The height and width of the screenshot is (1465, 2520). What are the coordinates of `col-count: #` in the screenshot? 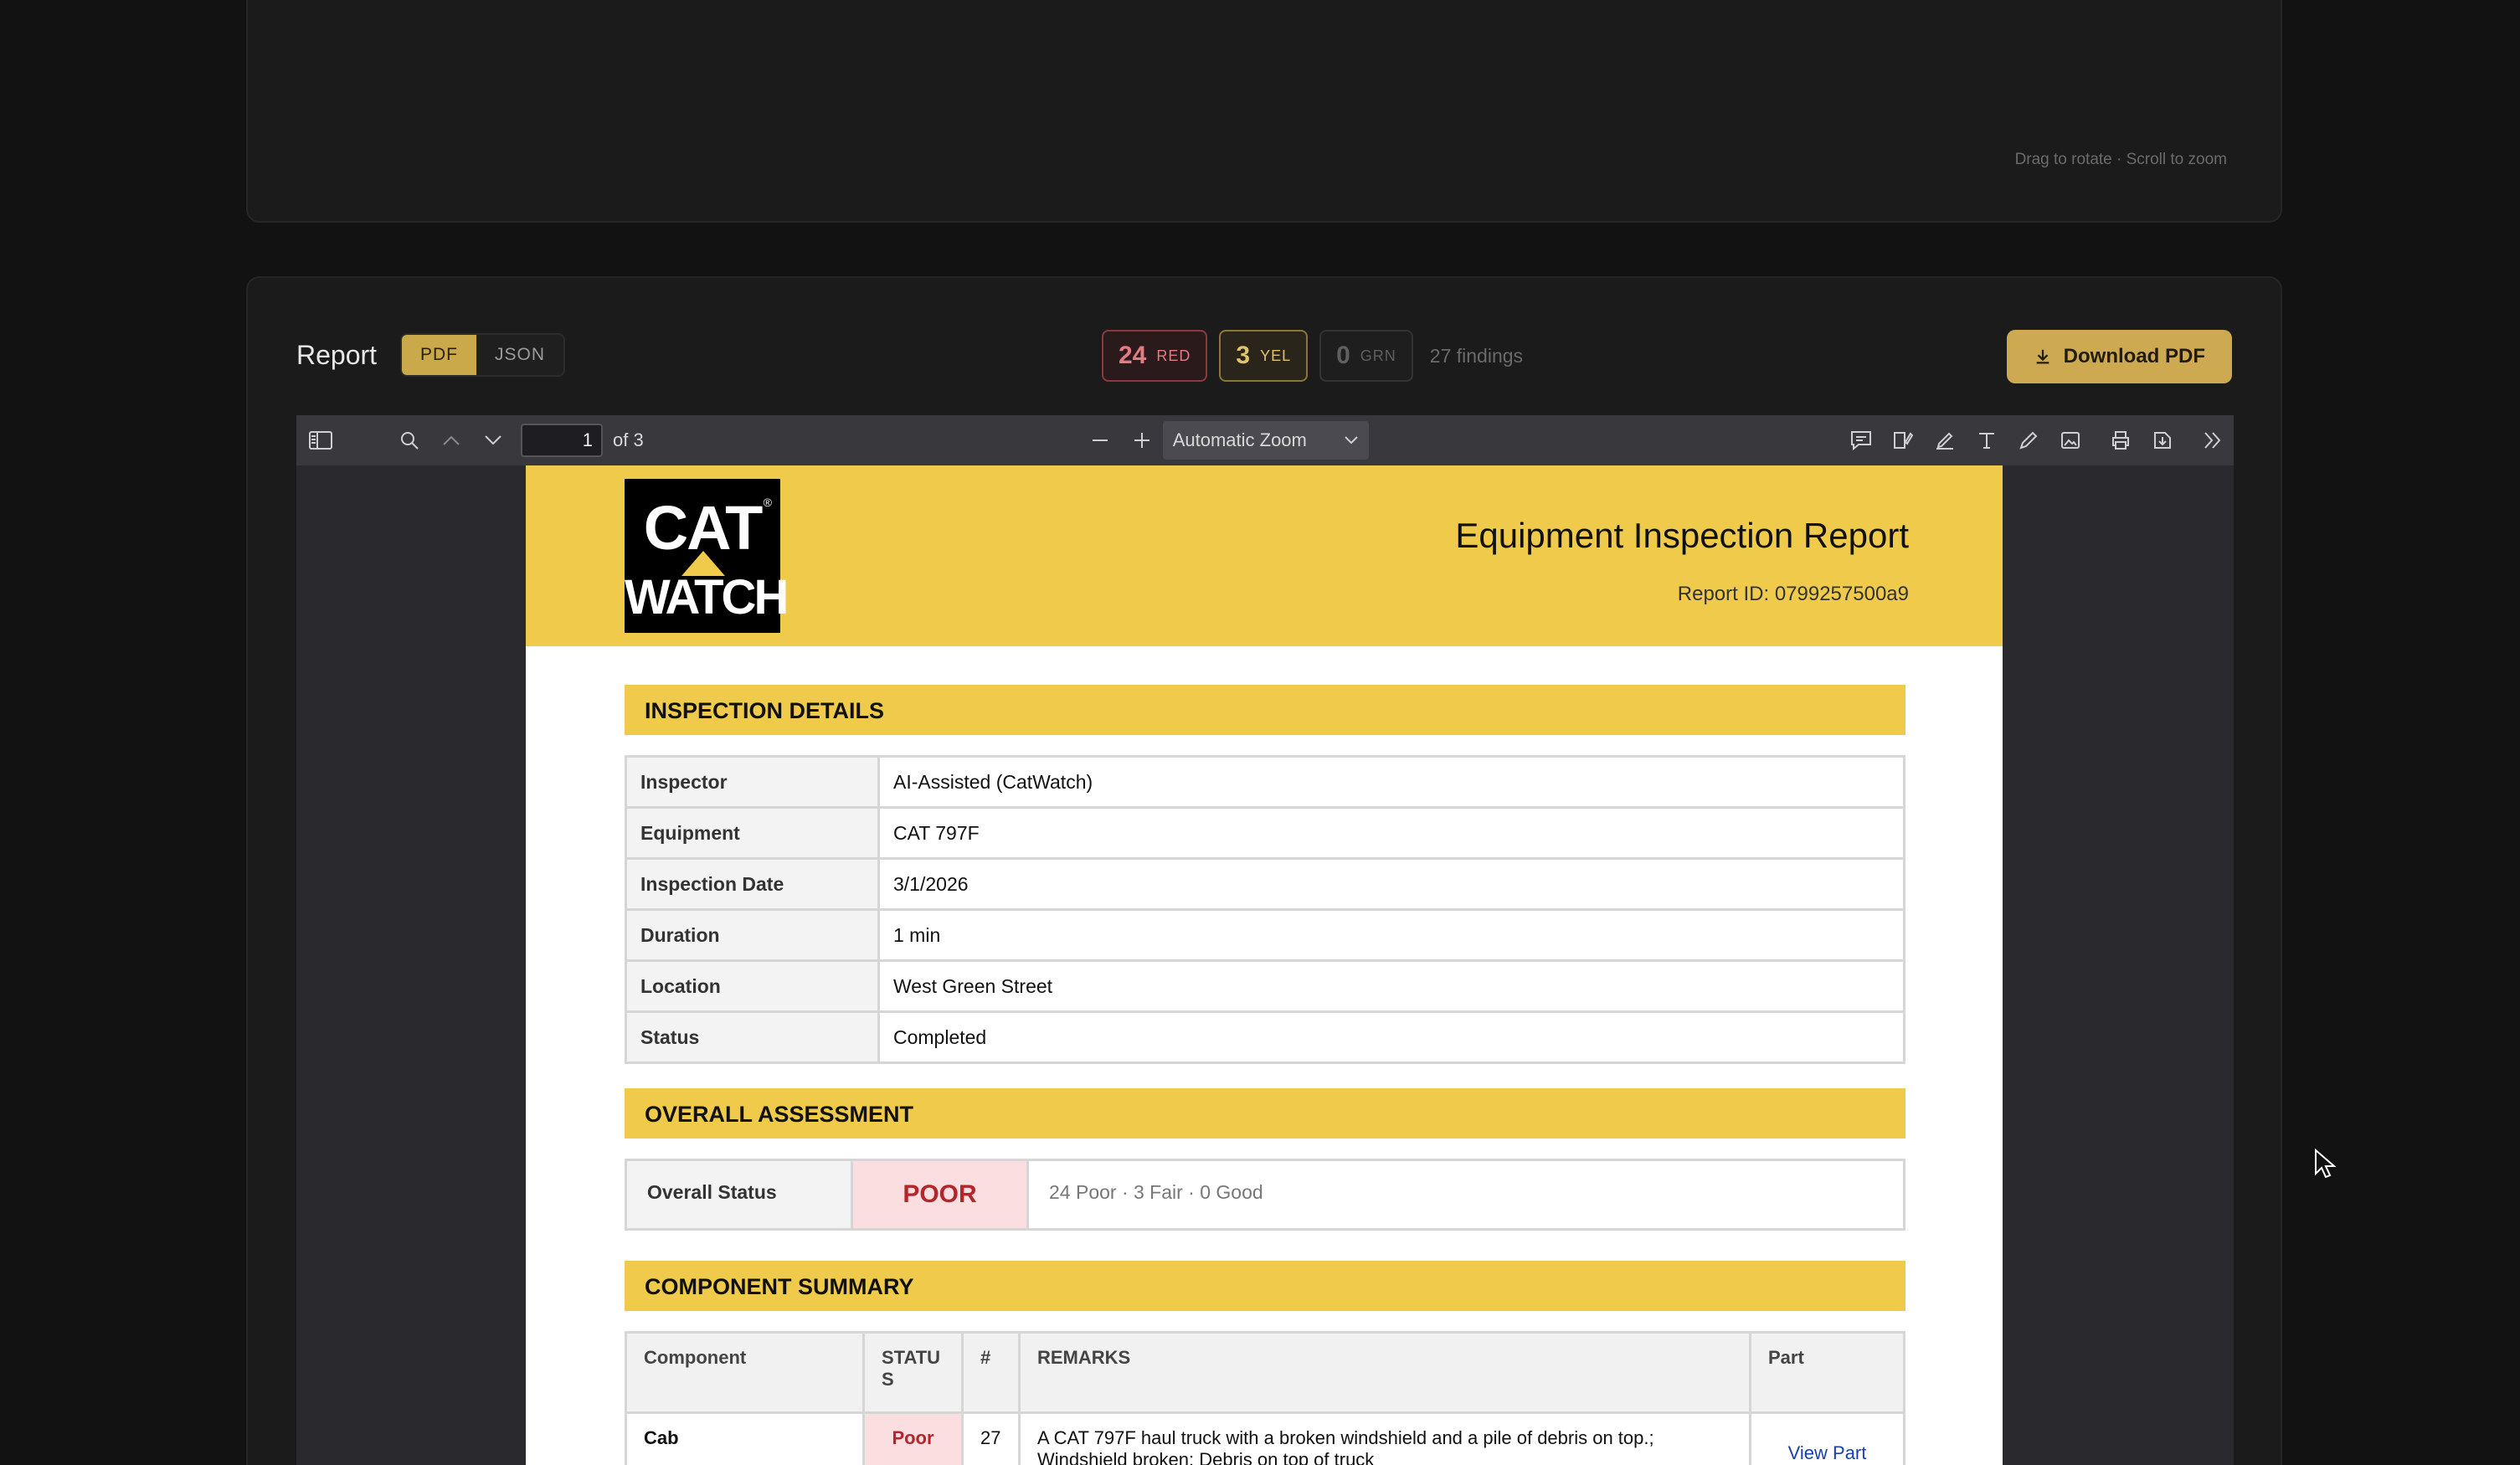 It's located at (991, 1372).